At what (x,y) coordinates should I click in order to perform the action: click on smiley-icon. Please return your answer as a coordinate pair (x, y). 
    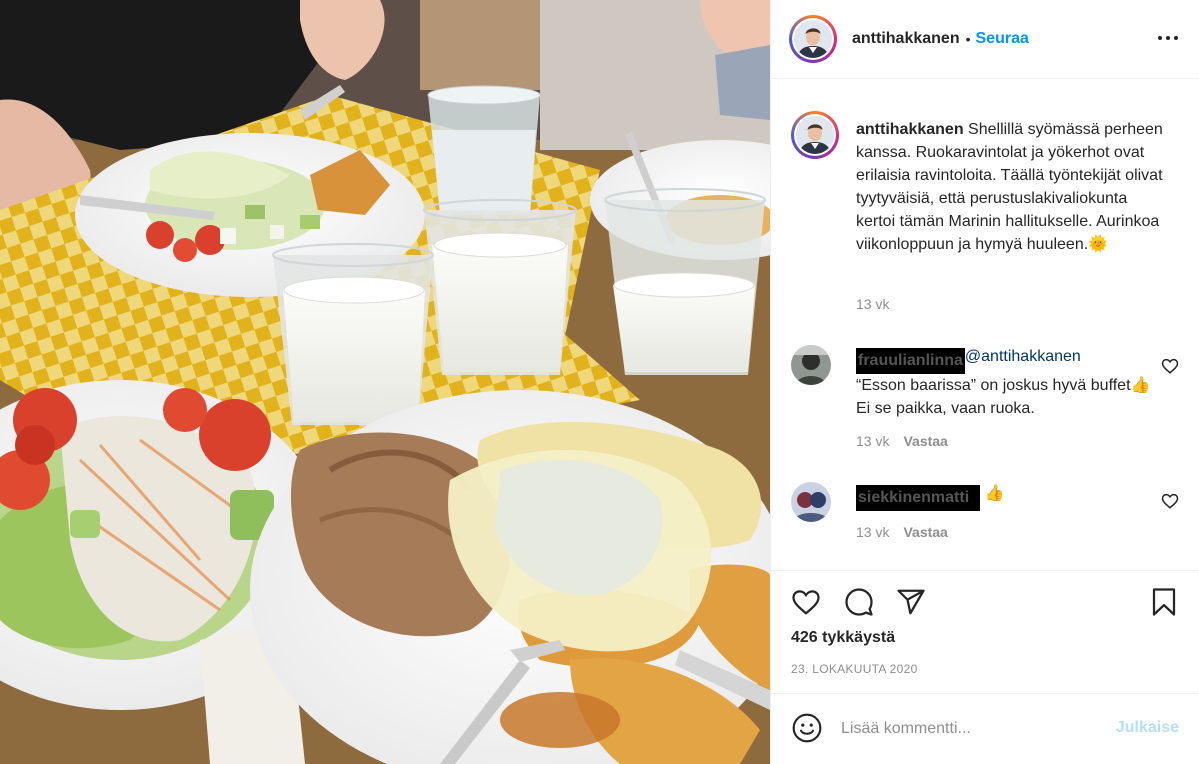
    Looking at the image, I should click on (807, 728).